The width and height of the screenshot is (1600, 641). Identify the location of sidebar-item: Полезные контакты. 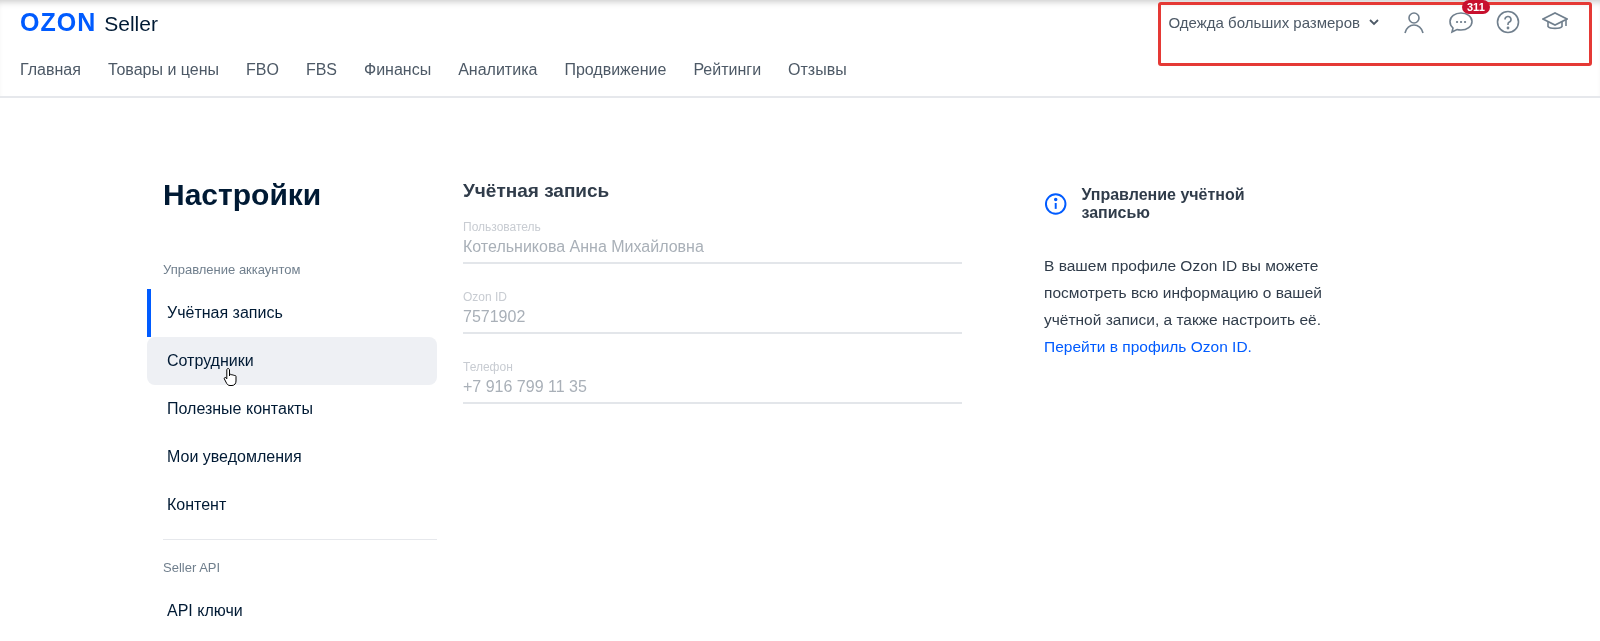
(292, 409).